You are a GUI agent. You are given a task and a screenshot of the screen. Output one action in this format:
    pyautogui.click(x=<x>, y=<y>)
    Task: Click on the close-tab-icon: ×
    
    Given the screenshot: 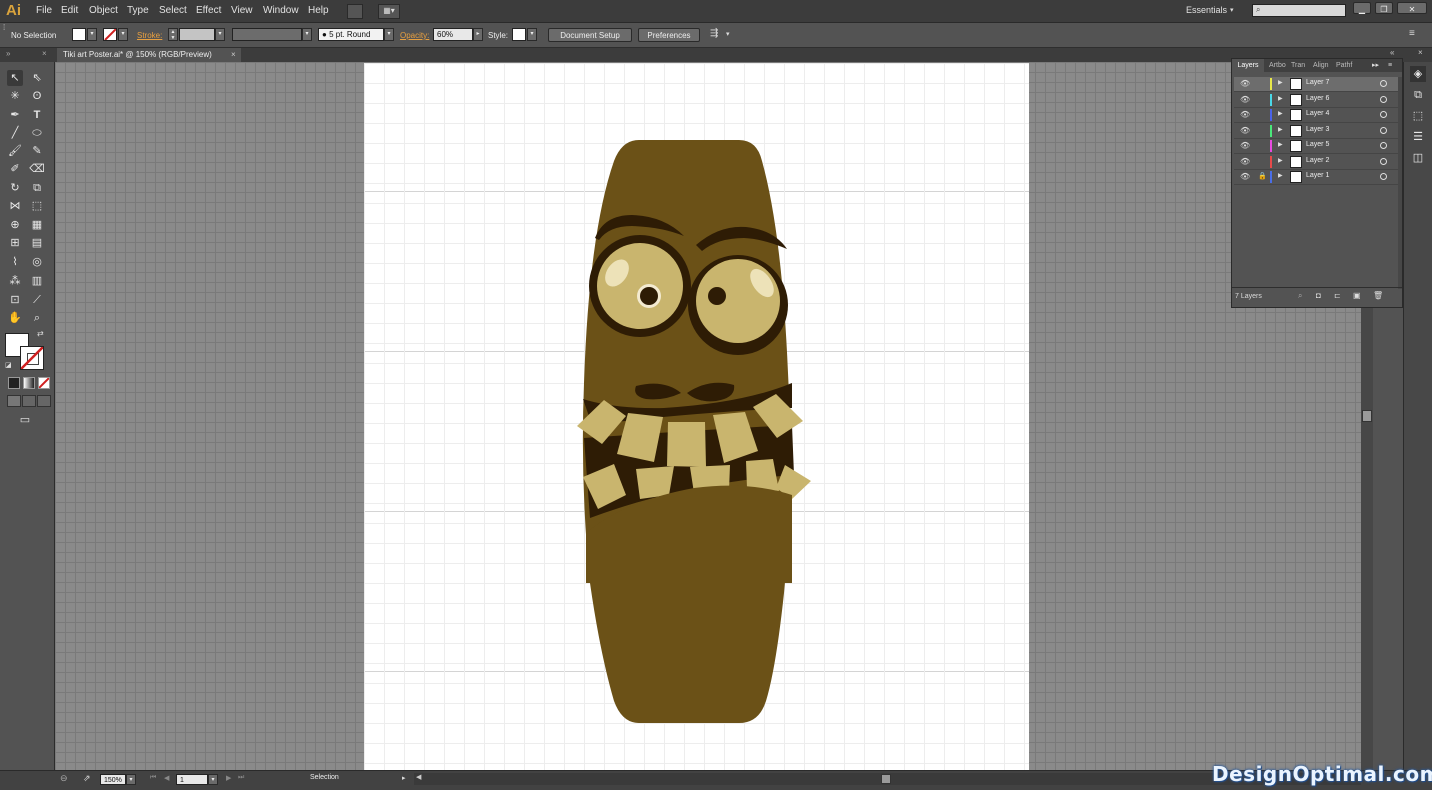 What is the action you would take?
    pyautogui.click(x=233, y=55)
    